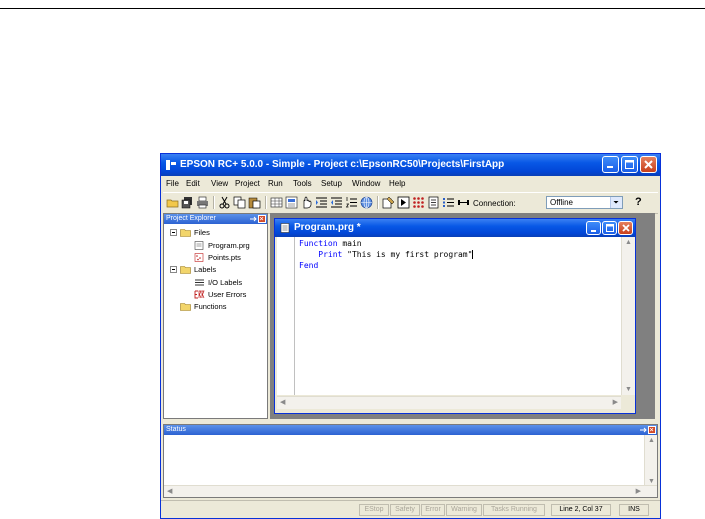 This screenshot has height=519, width=705. What do you see at coordinates (433, 202) in the screenshot?
I see `io-button` at bounding box center [433, 202].